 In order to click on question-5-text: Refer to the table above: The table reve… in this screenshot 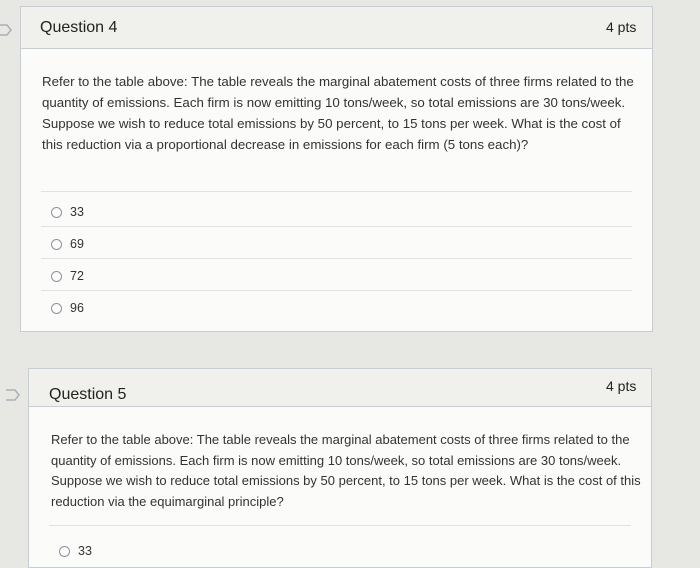, I will do `click(346, 470)`.